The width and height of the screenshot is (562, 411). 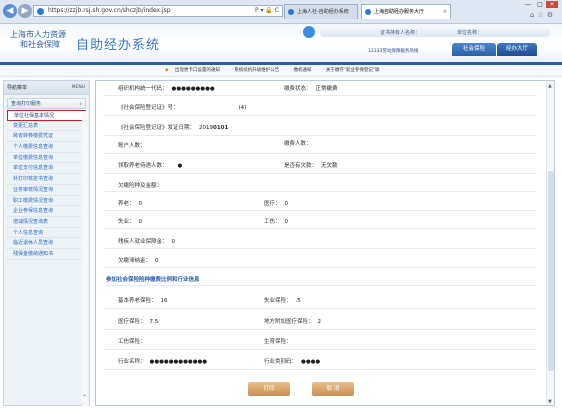 I want to click on chevron-down-icon: ⌄, so click(x=84, y=394).